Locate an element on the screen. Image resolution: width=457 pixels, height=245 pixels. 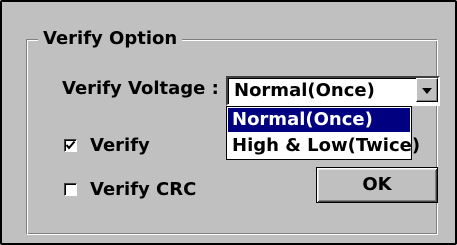
verify-crc-checkbox is located at coordinates (70, 189).